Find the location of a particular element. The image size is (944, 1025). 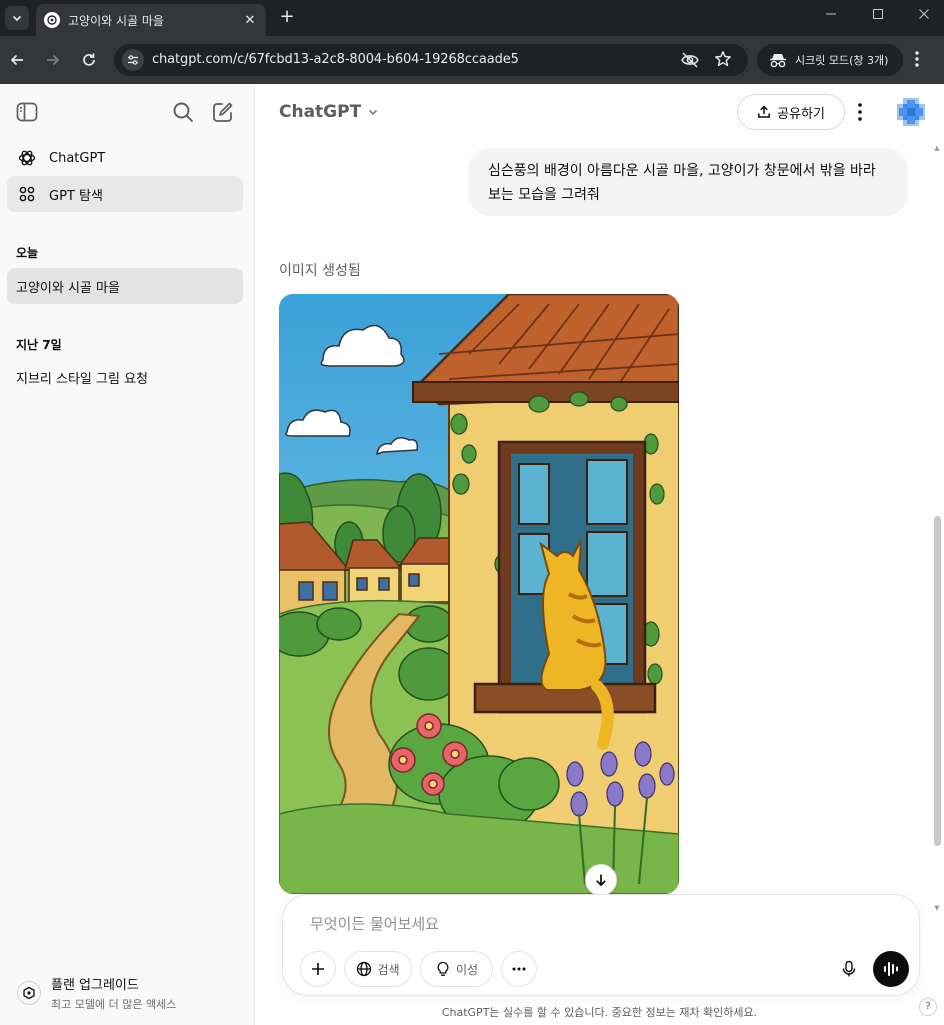

new-chat-icon is located at coordinates (223, 112).